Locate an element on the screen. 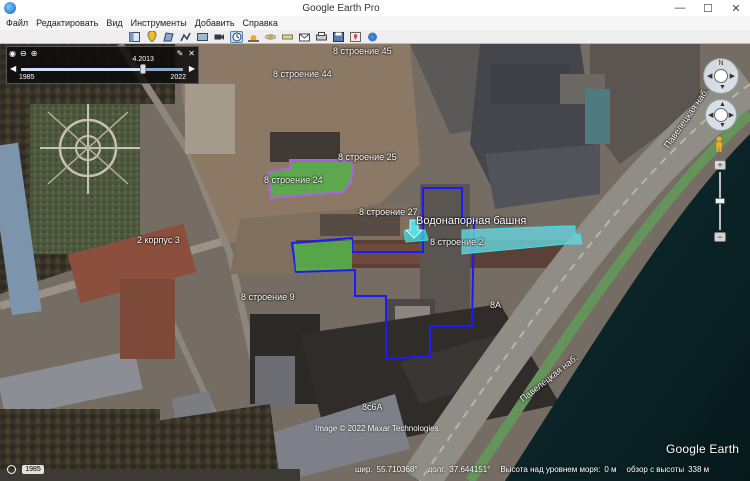 Image resolution: width=750 pixels, height=481 pixels. menu-tools: Инструменты is located at coordinates (159, 23).